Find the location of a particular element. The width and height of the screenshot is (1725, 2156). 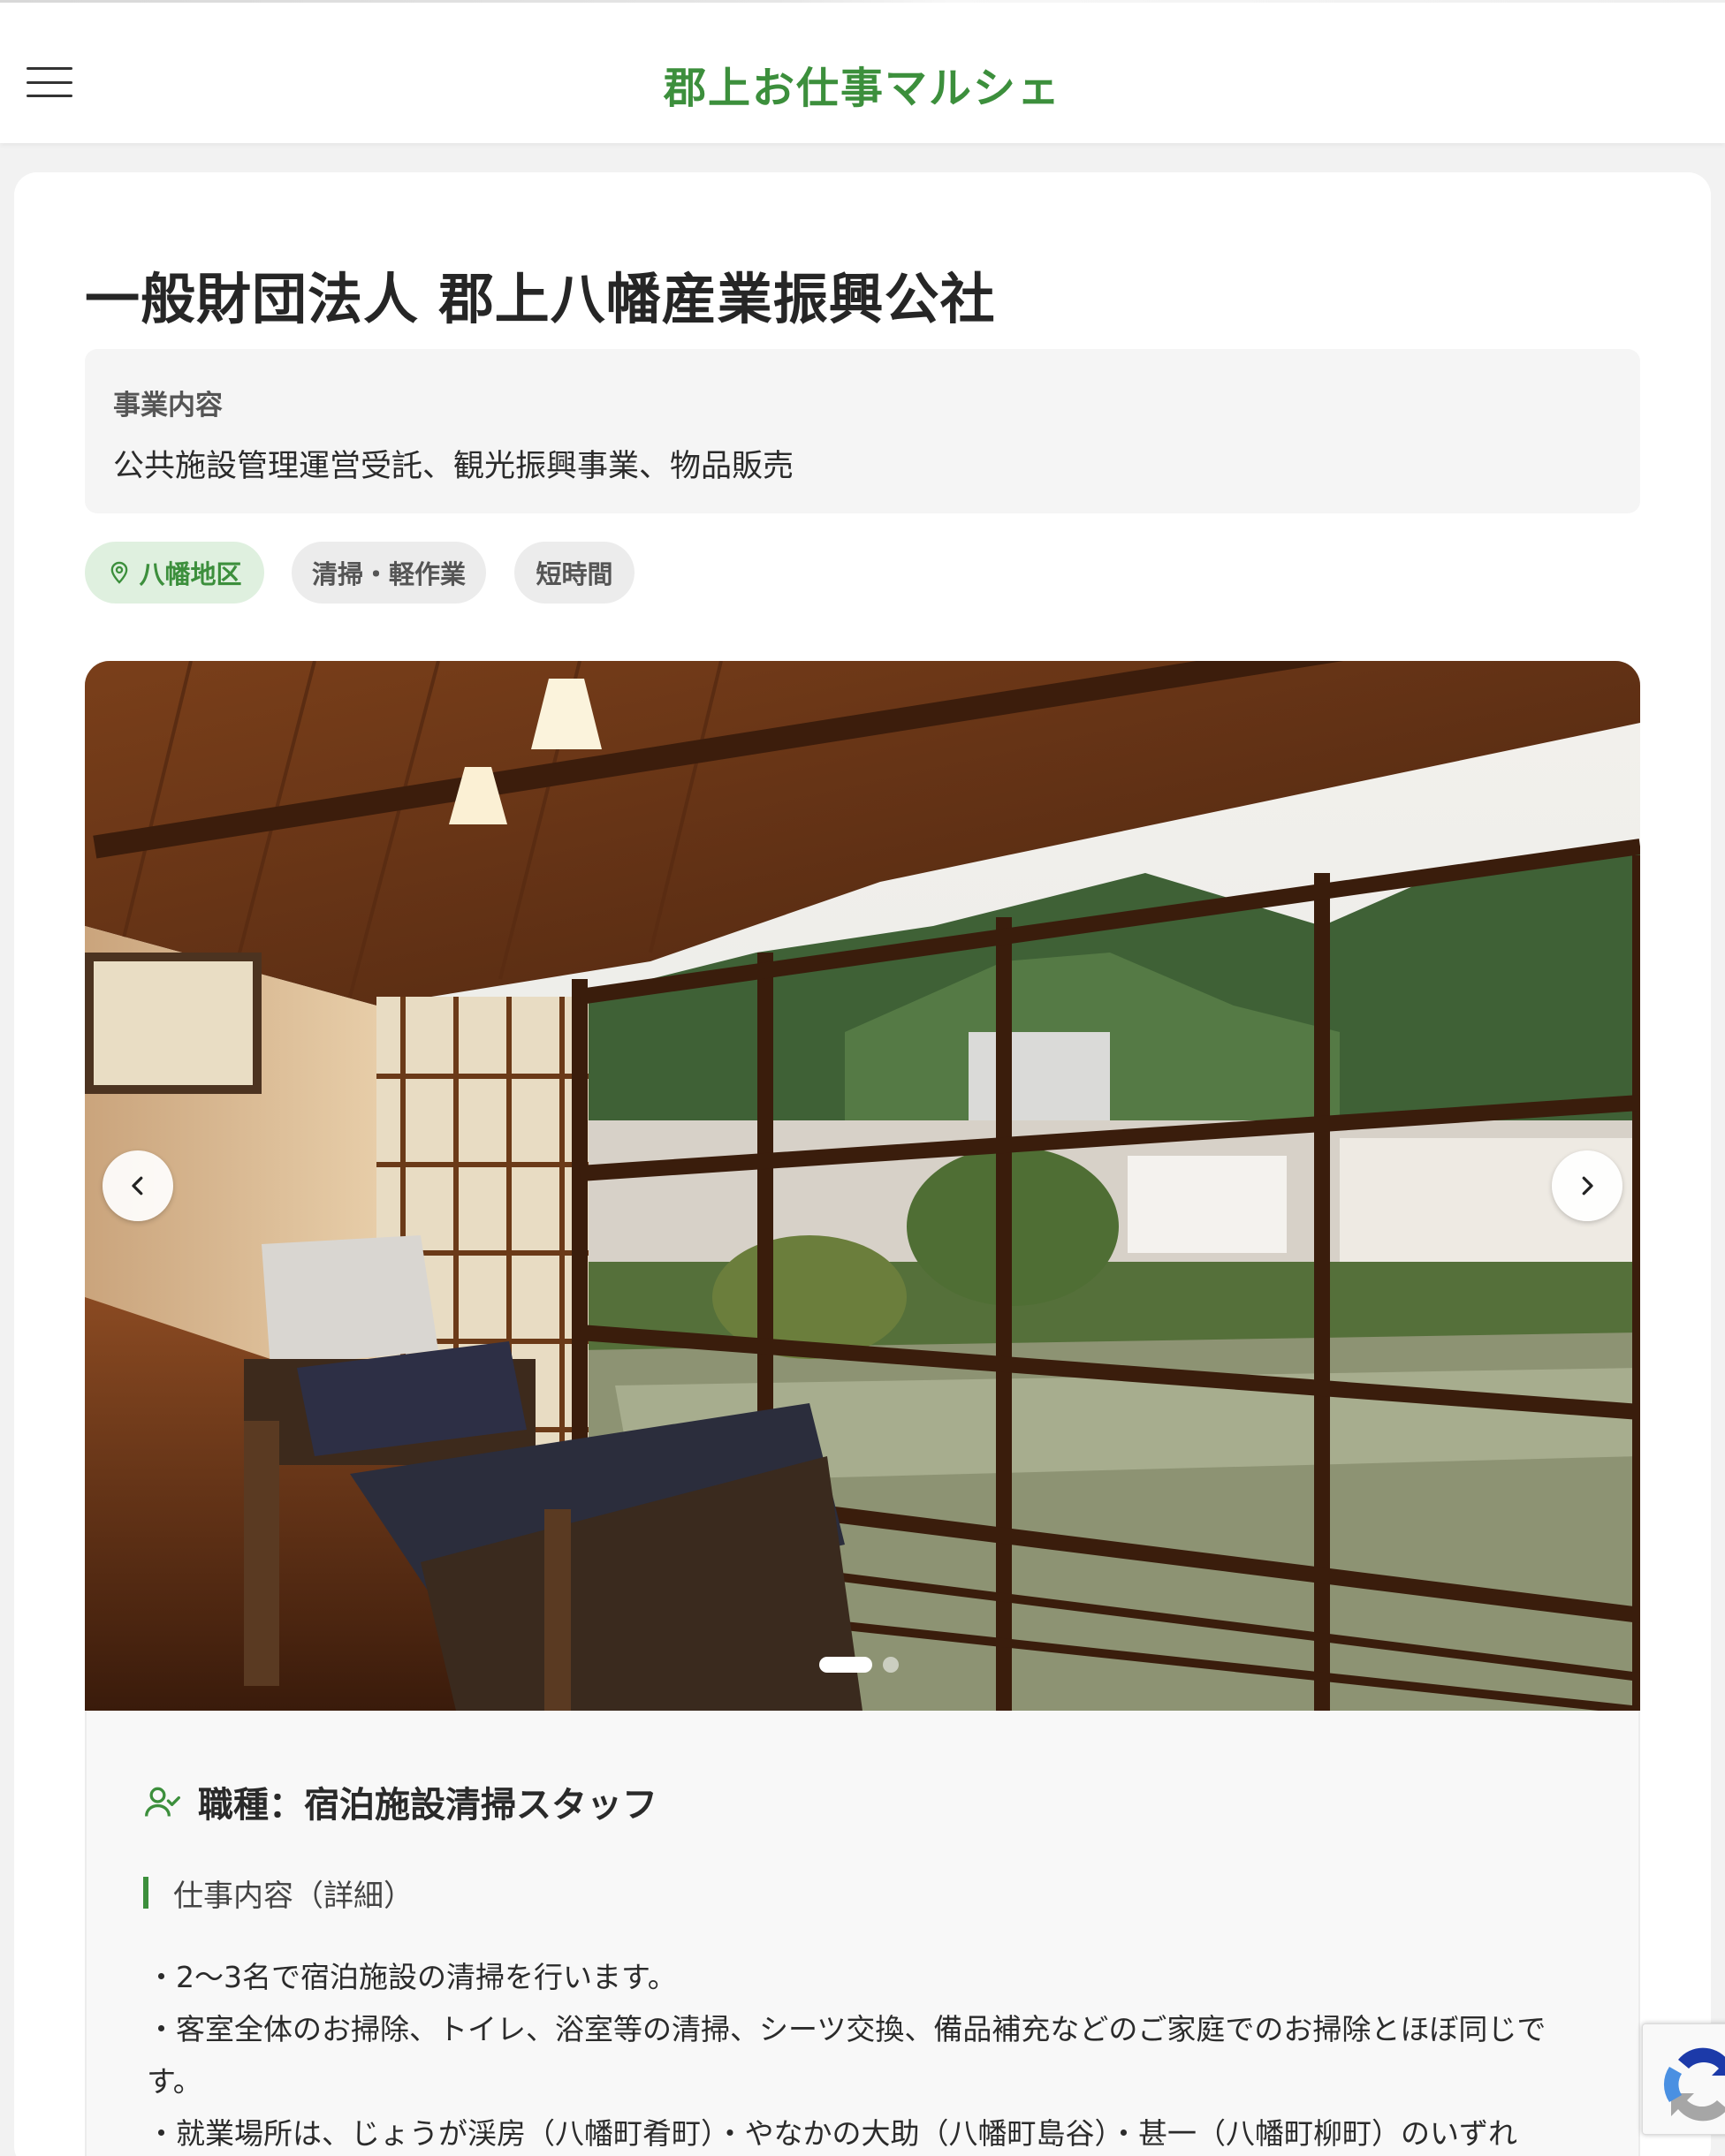

site-title: 郡上お仕事マルシェ is located at coordinates (862, 84).